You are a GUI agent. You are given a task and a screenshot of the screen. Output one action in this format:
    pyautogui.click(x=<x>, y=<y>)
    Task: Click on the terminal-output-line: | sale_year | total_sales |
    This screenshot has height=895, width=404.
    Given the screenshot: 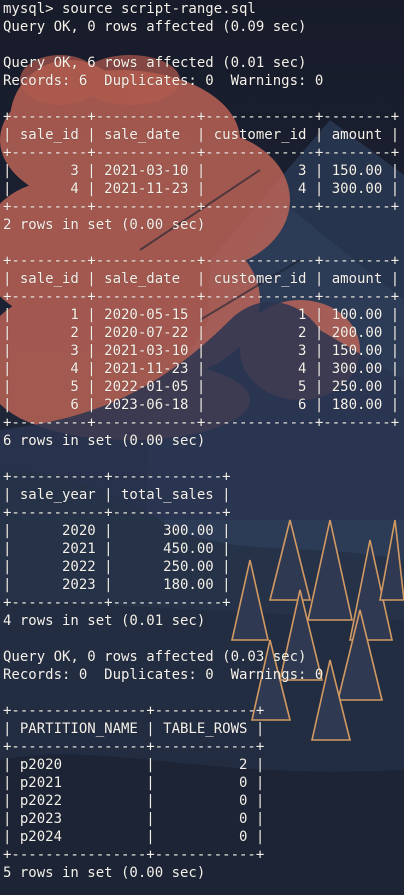 What is the action you would take?
    pyautogui.click(x=117, y=495)
    